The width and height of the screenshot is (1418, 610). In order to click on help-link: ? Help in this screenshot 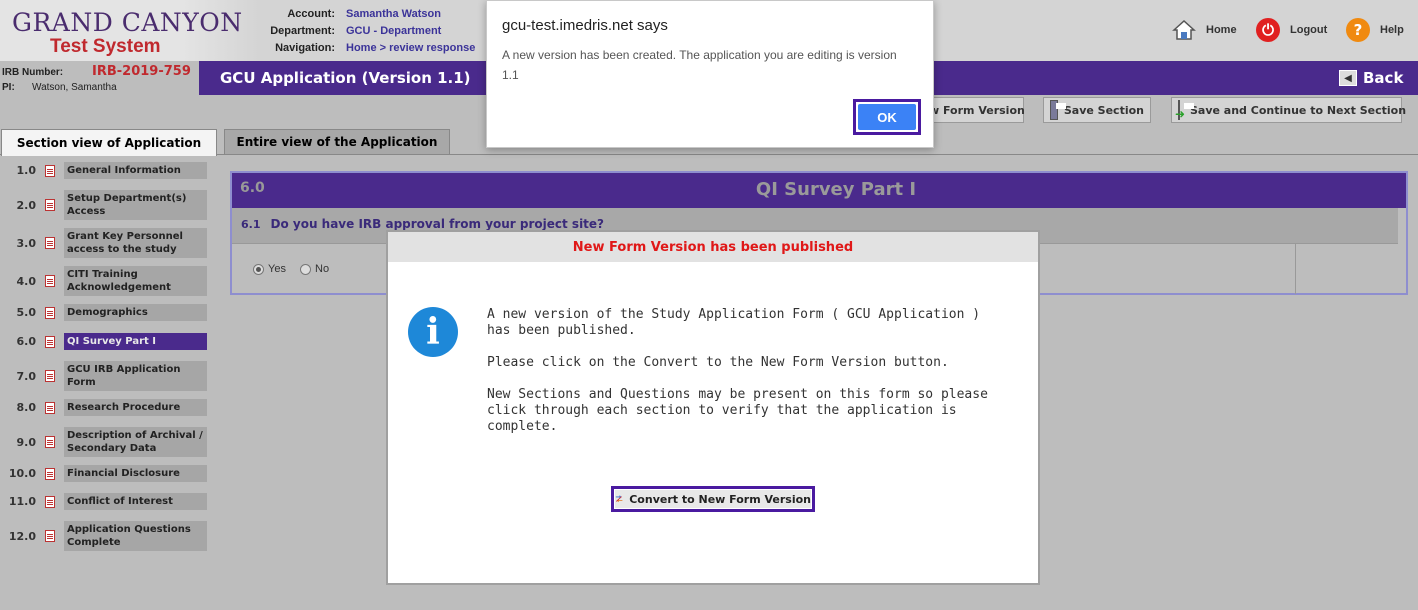, I will do `click(1375, 30)`.